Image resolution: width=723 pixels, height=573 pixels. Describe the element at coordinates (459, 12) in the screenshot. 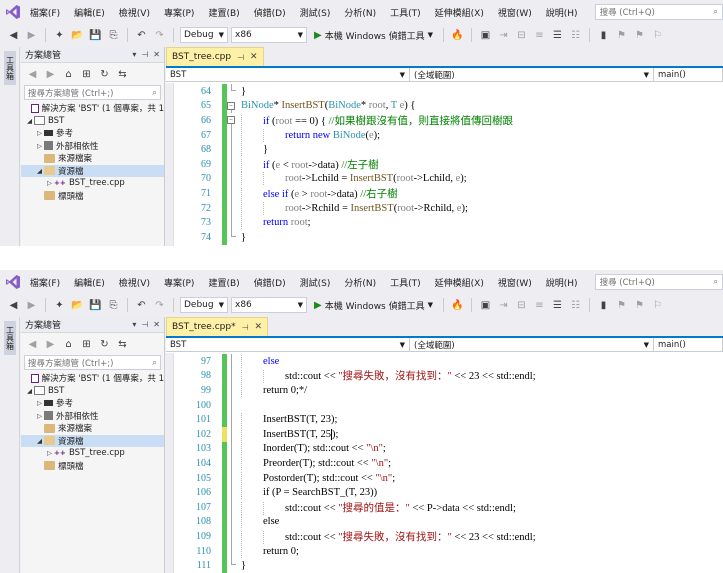

I see `menu-item: 延伸模組(X)` at that location.